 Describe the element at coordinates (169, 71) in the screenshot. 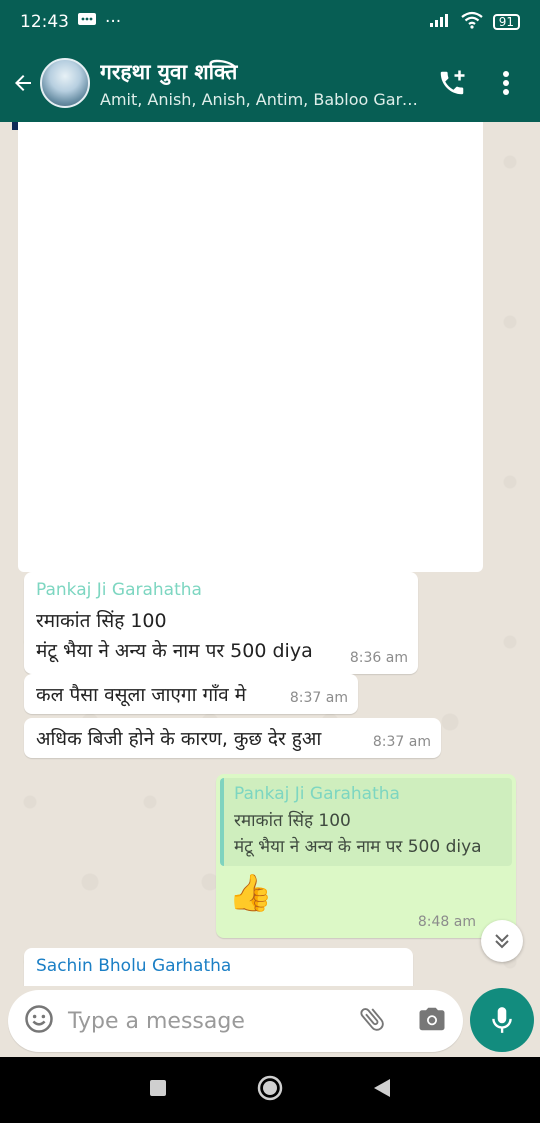

I see `group-name: गरहथा युवा शक्ति` at that location.